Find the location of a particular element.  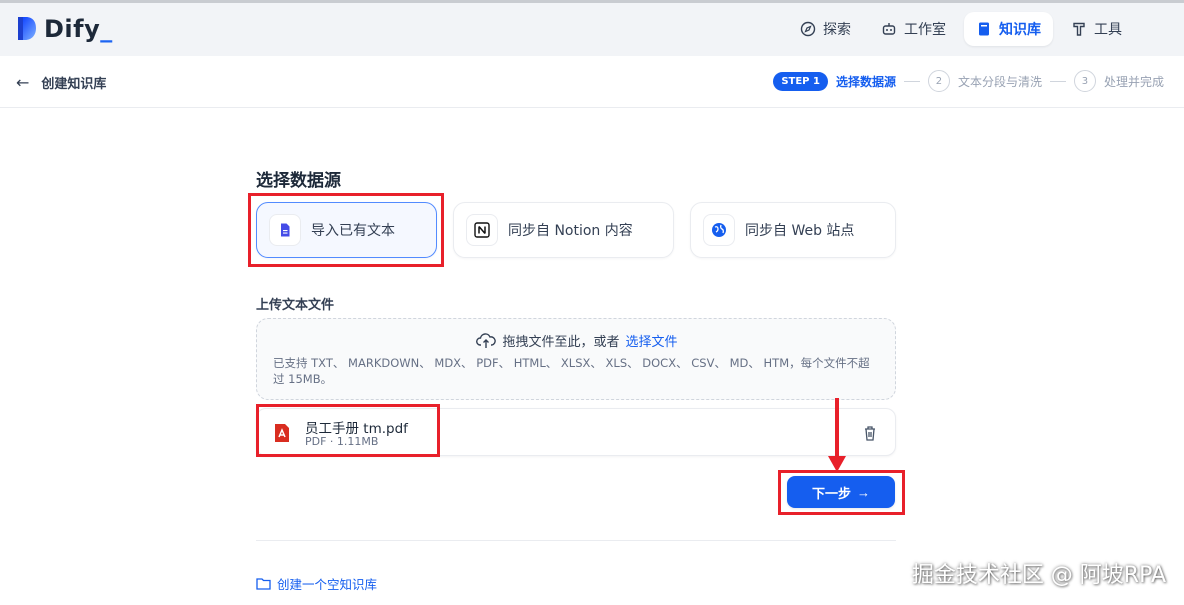

annotation-arrow is located at coordinates (837, 435).